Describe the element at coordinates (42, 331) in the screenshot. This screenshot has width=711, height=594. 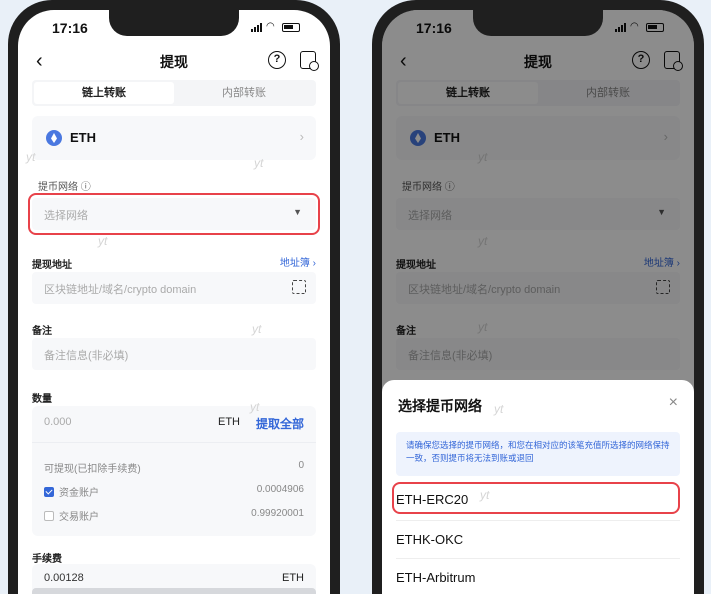
I see `memo-label: 备注` at that location.